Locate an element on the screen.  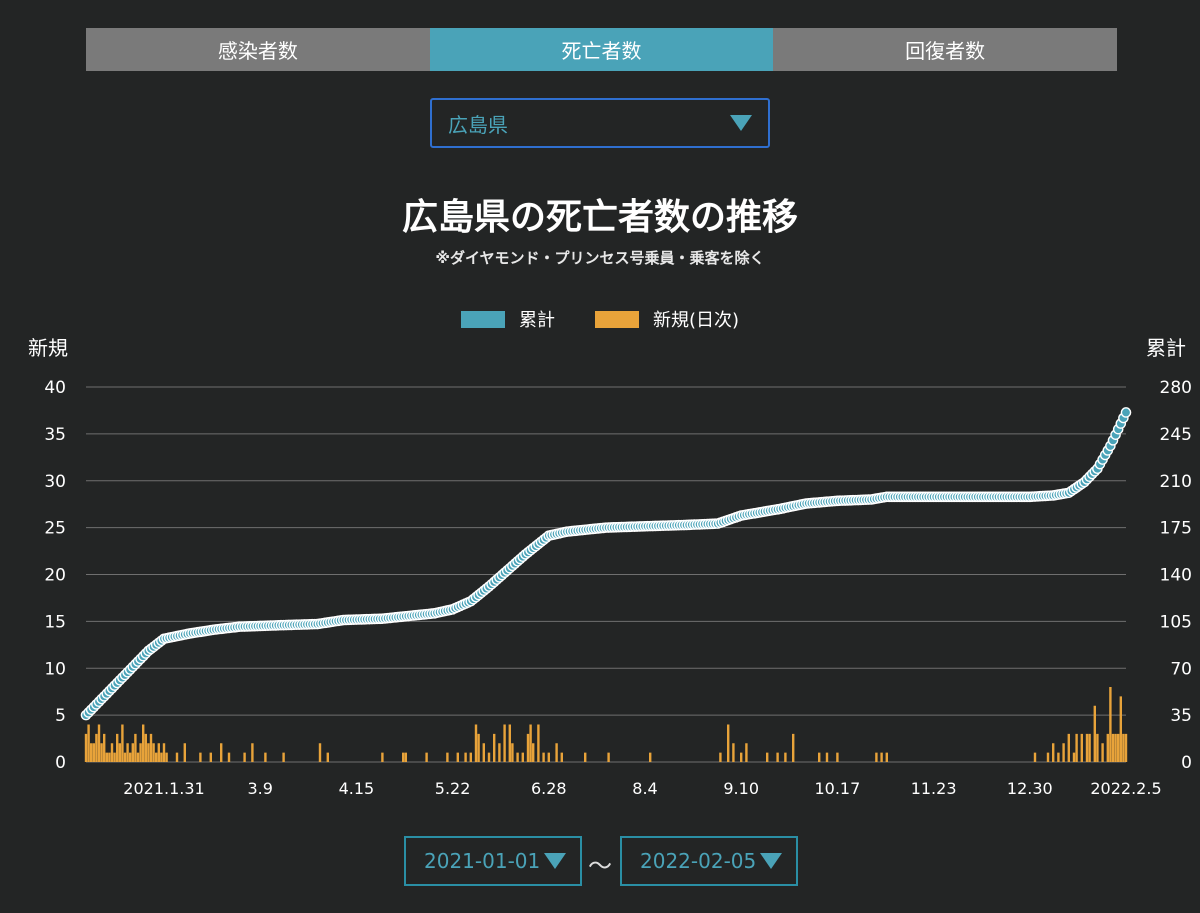
legend-label-daily: 新規(日次) is located at coordinates (696, 320).